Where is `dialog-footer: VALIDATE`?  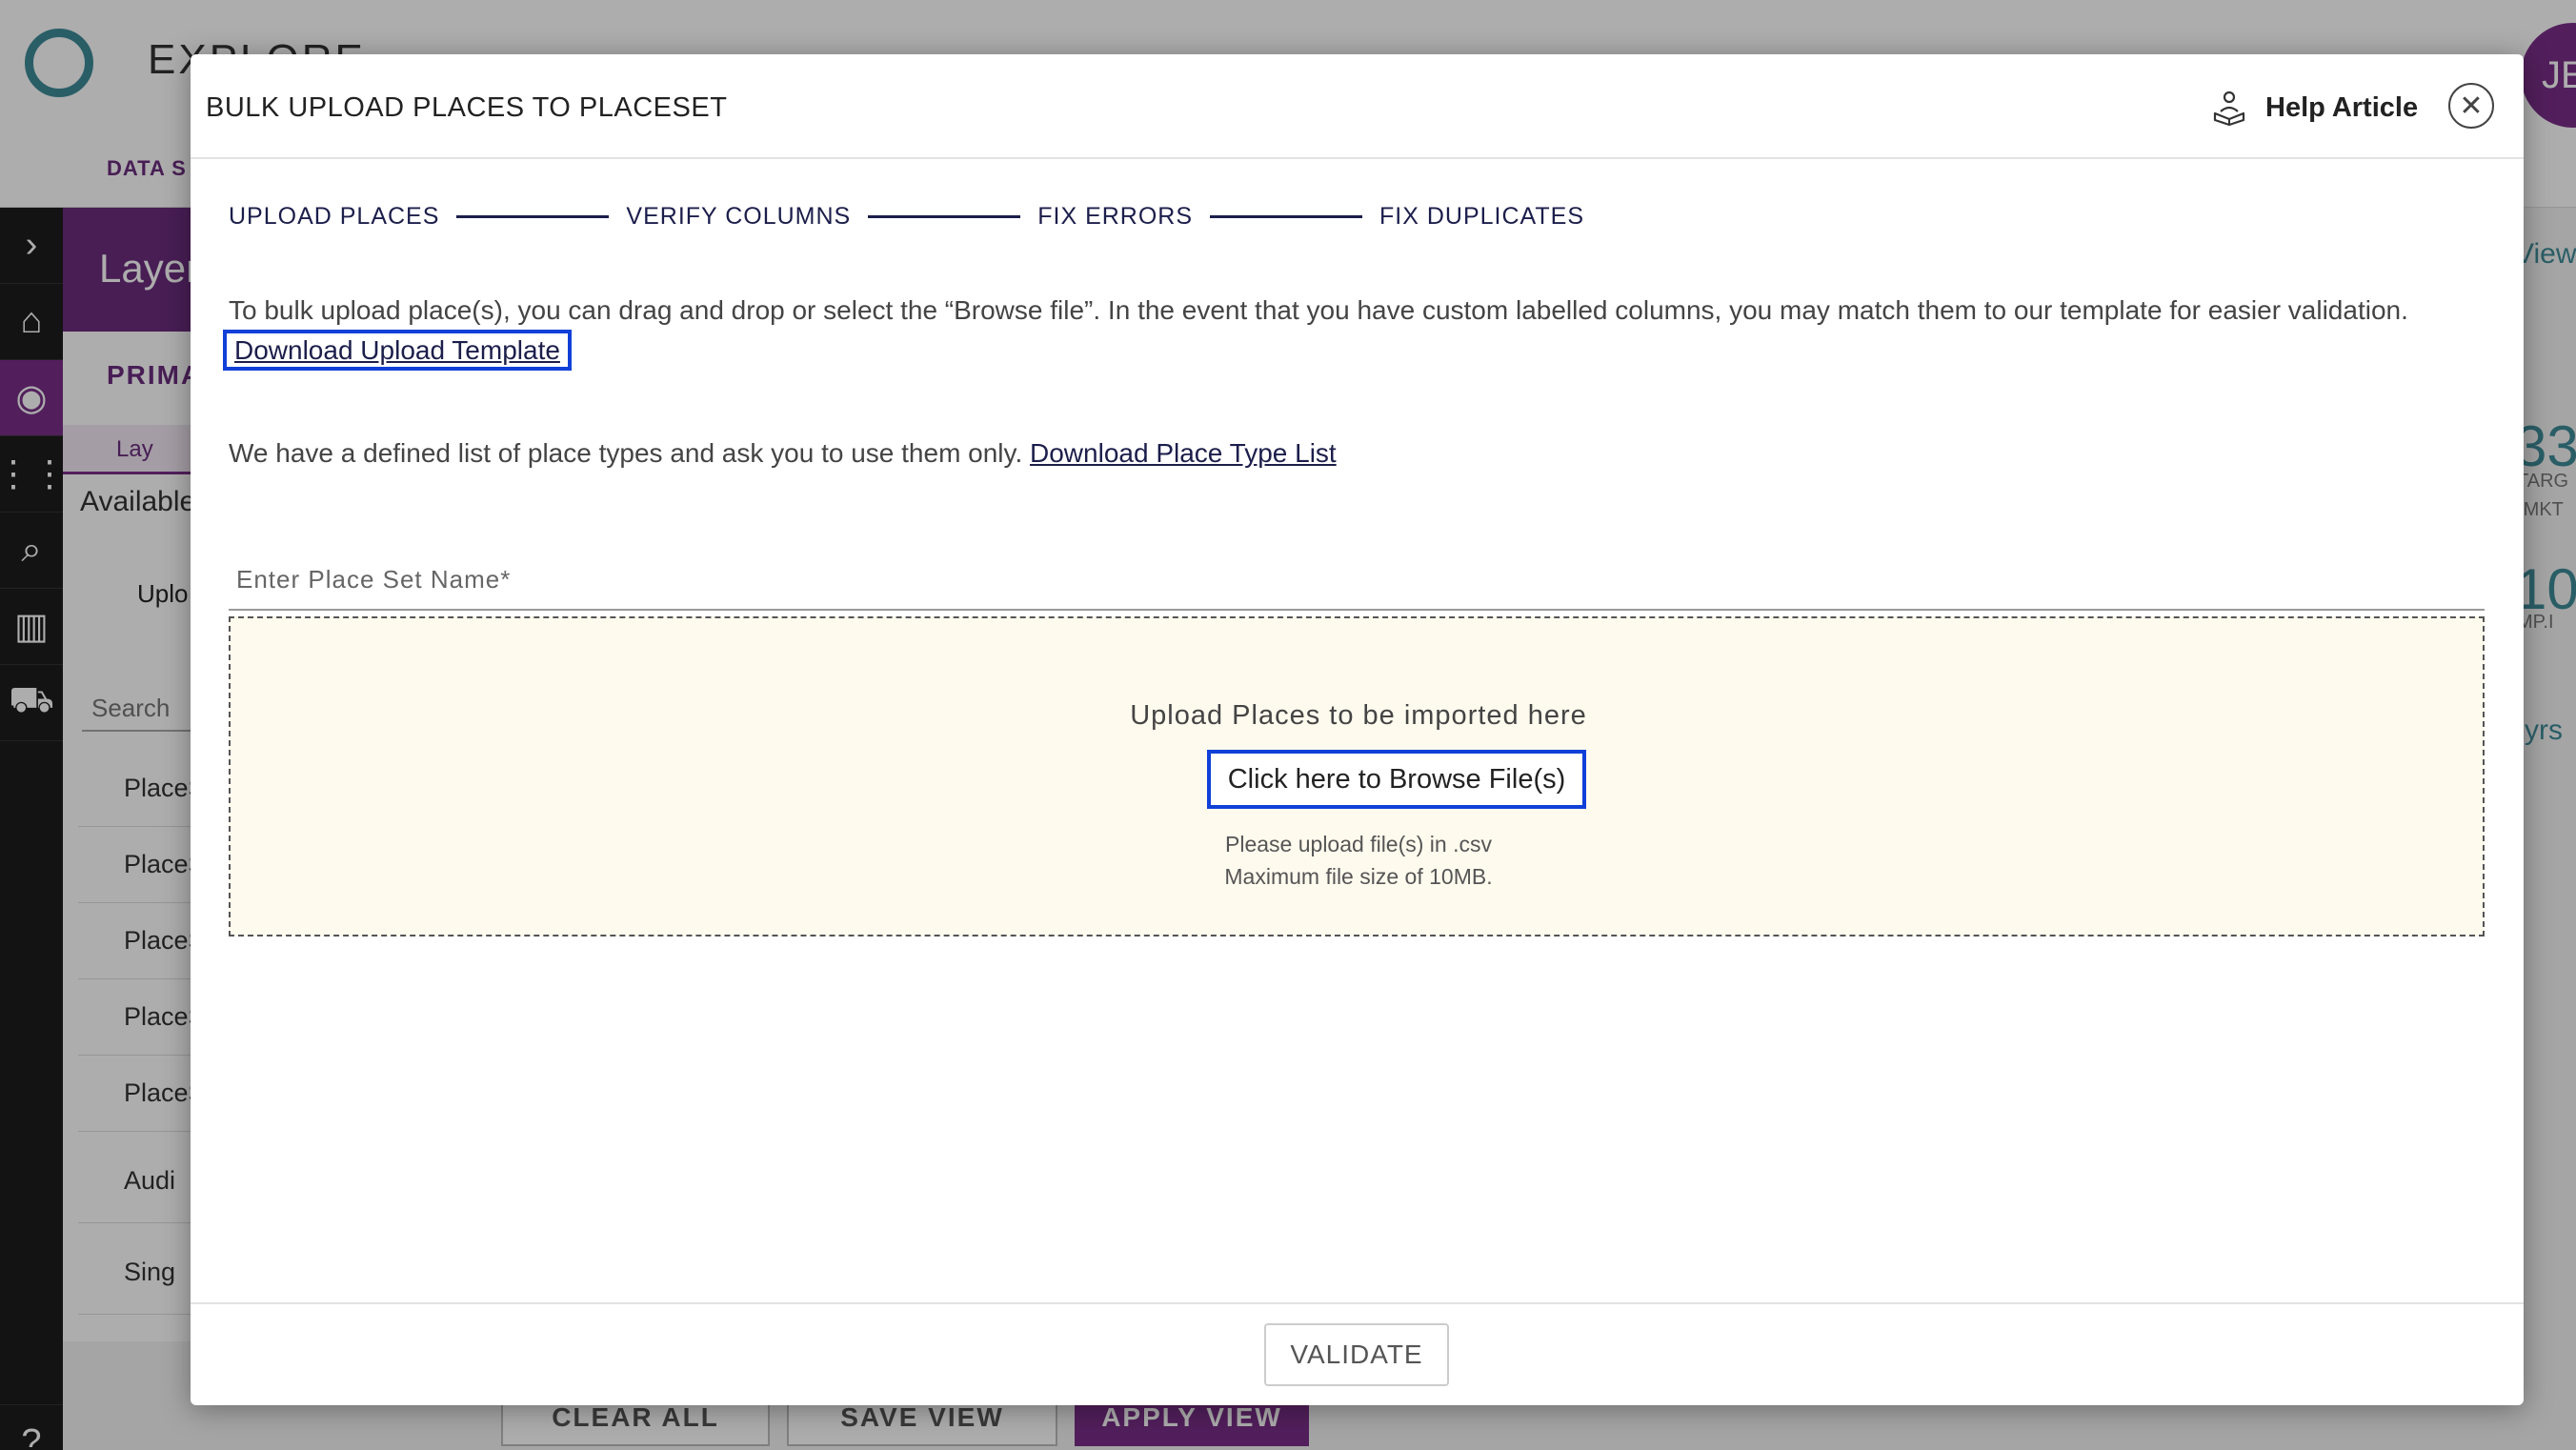
dialog-footer: VALIDATE is located at coordinates (1358, 1353).